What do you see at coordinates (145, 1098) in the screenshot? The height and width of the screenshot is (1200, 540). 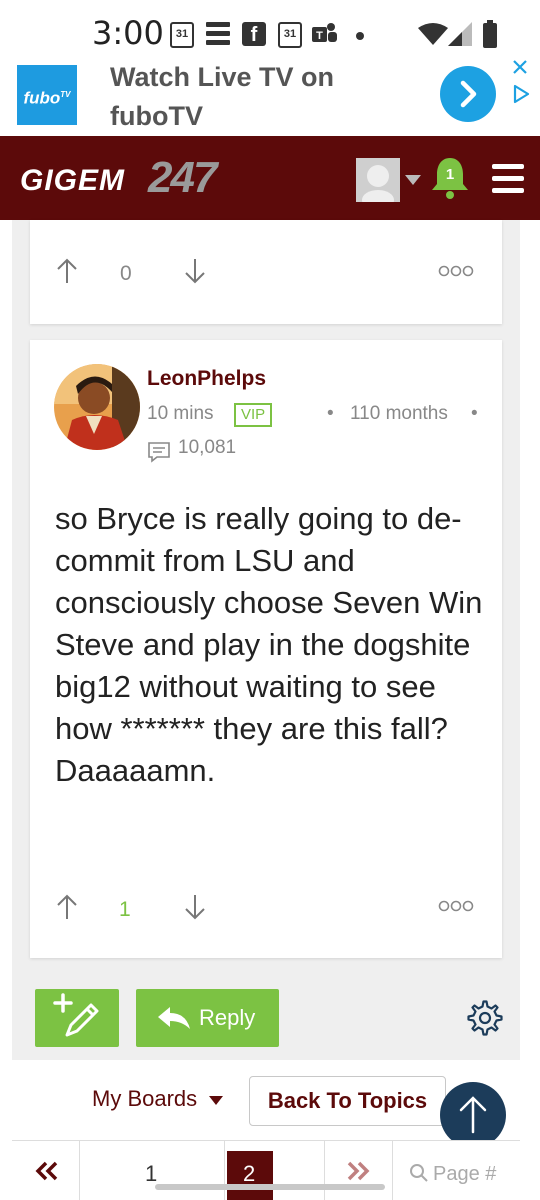 I see `my-boards-label: My Boards` at bounding box center [145, 1098].